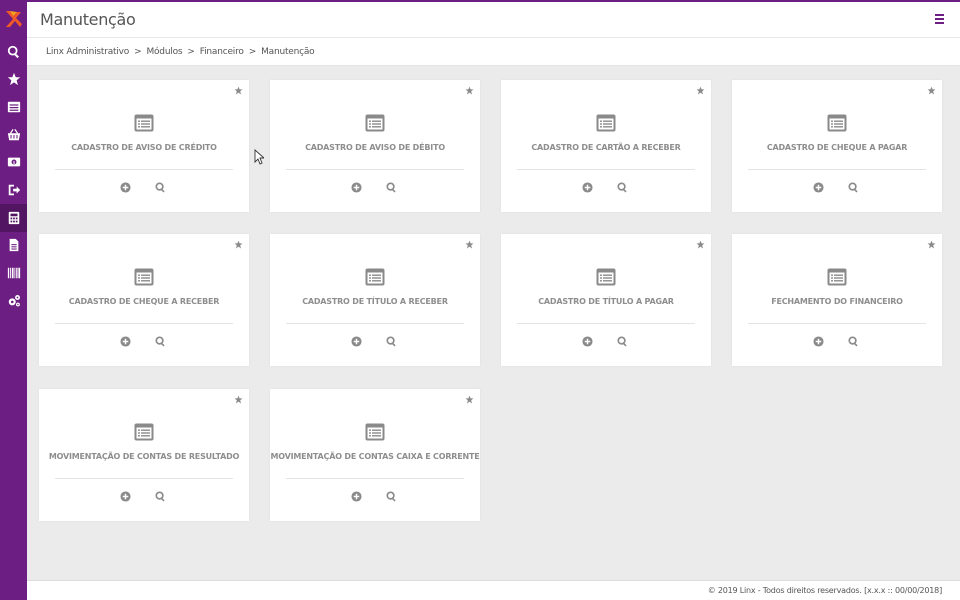 The height and width of the screenshot is (600, 960). Describe the element at coordinates (939, 19) in the screenshot. I see `hamburger-icon` at that location.